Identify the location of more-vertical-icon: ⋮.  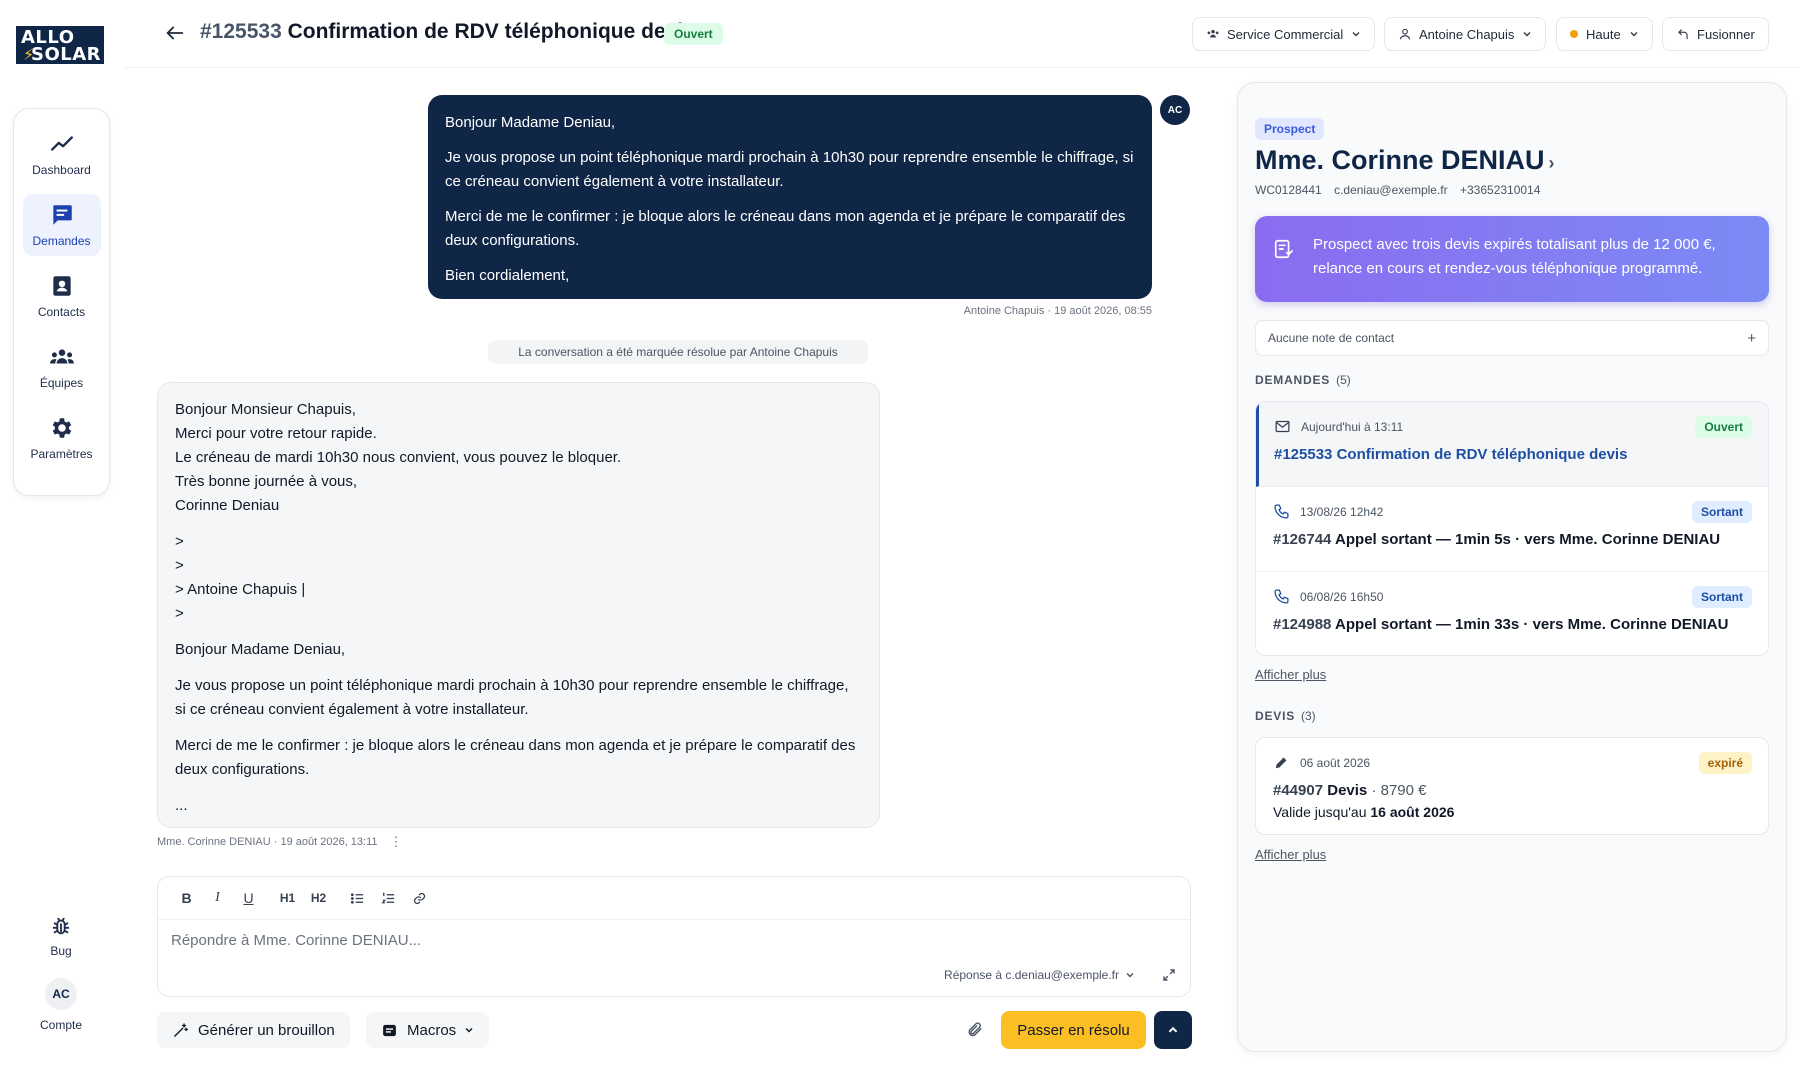
(396, 842).